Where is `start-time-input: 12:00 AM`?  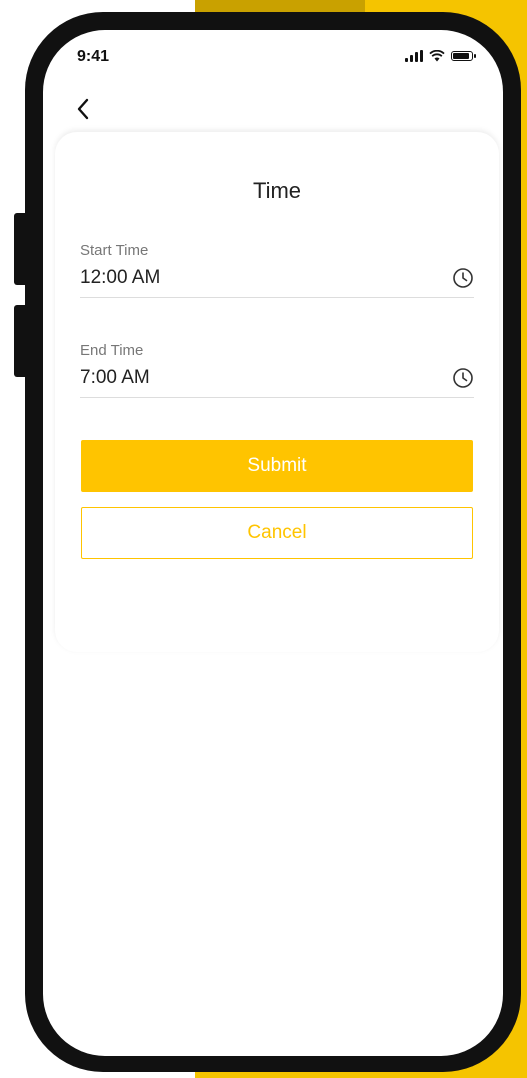 start-time-input: 12:00 AM is located at coordinates (277, 282).